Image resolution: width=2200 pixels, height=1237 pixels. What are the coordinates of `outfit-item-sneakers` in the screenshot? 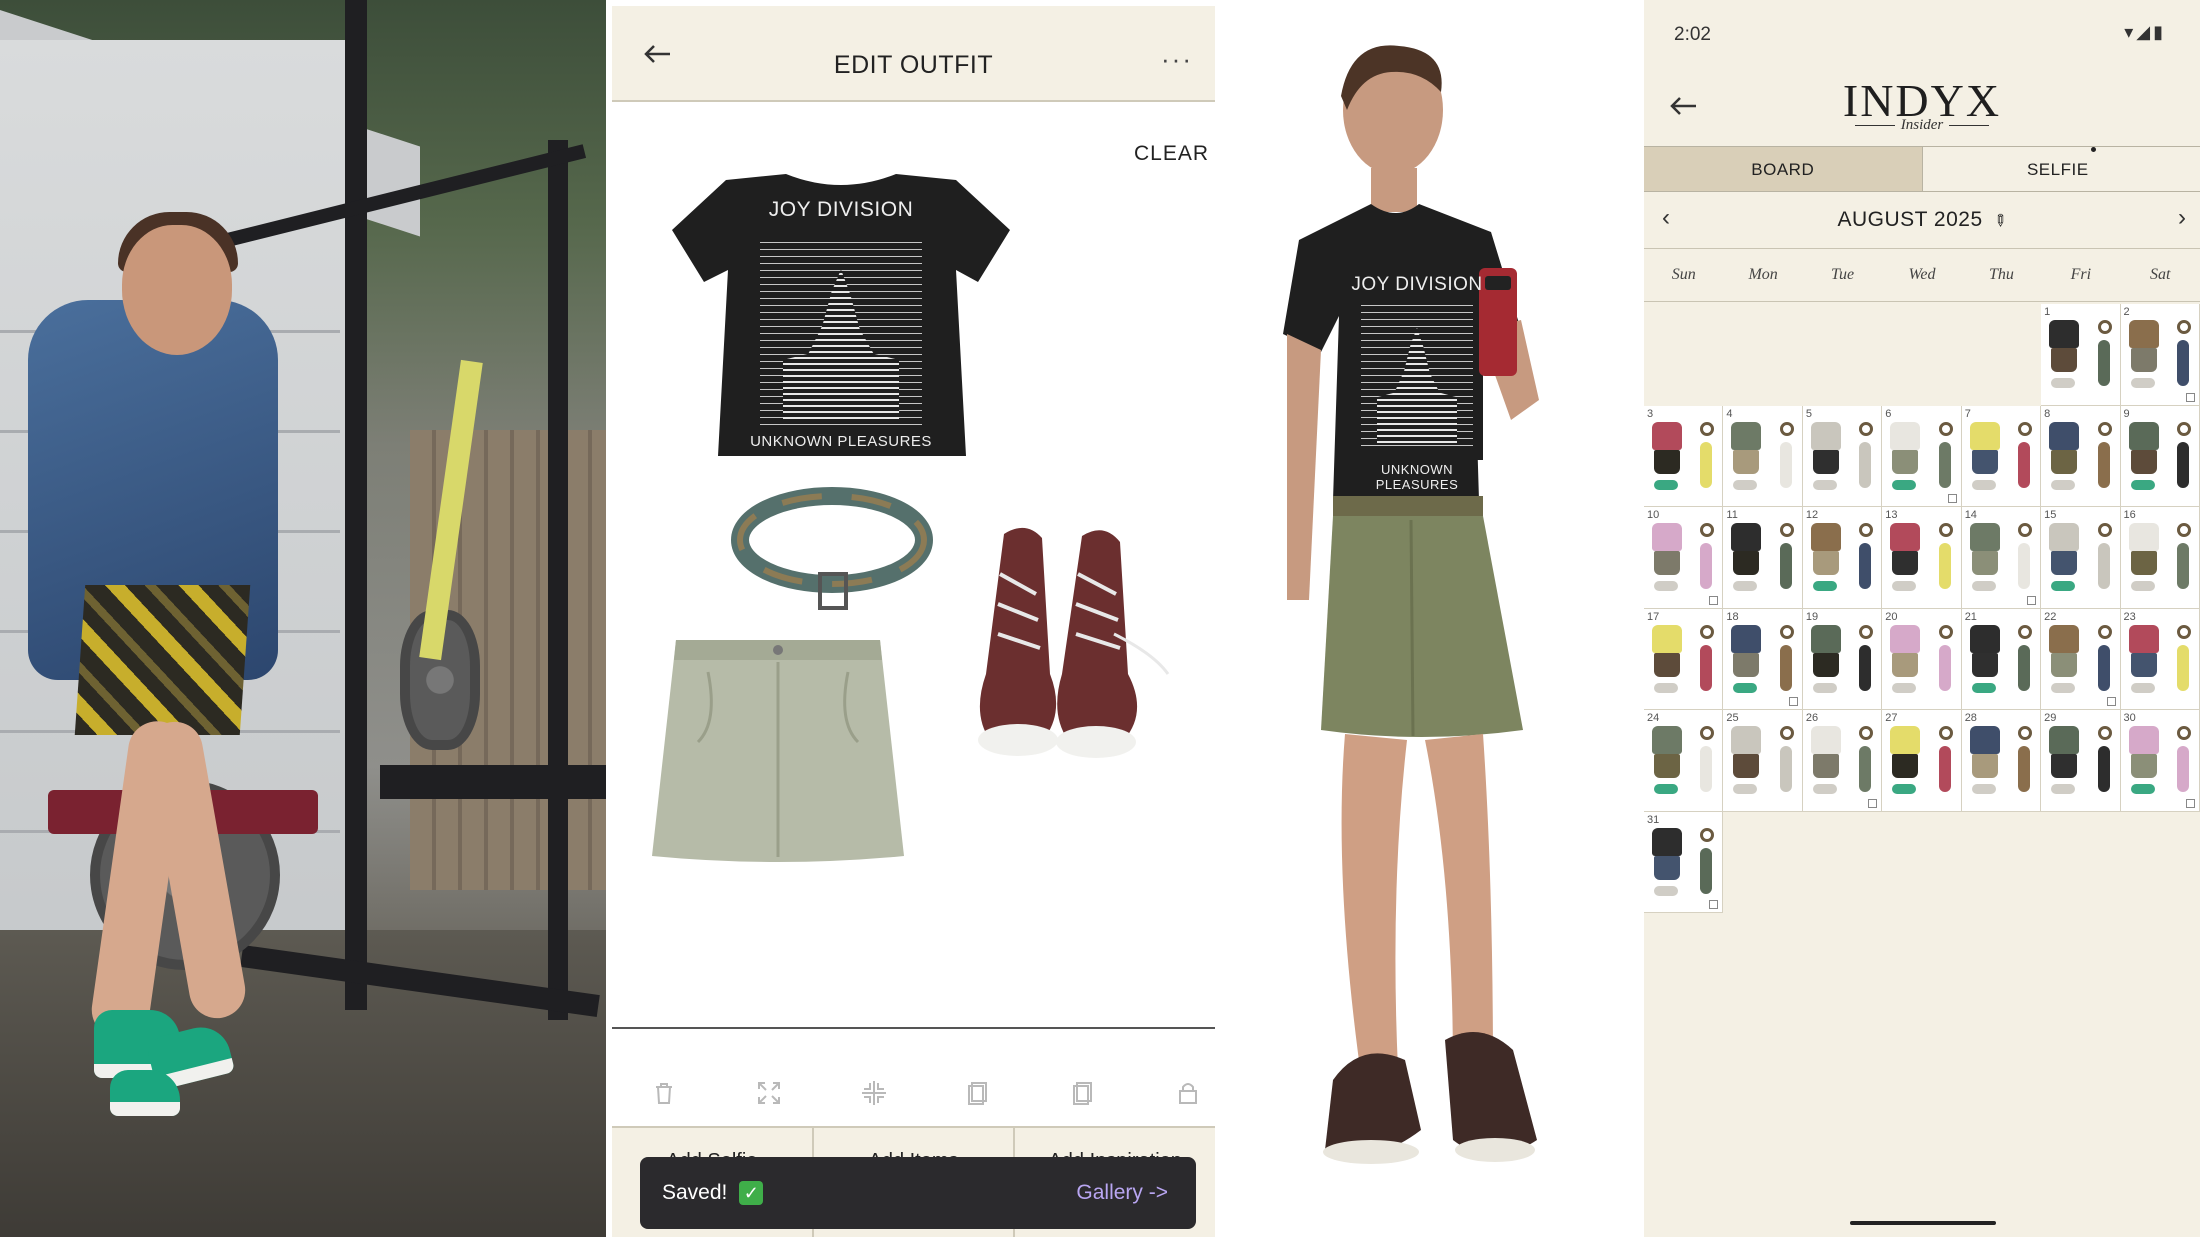 It's located at (1067, 639).